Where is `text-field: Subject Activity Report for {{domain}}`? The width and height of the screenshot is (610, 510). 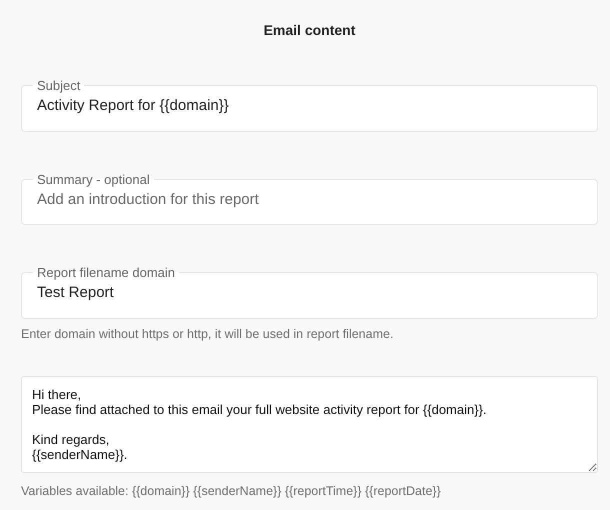
text-field: Subject Activity Report for {{domain}} is located at coordinates (309, 105).